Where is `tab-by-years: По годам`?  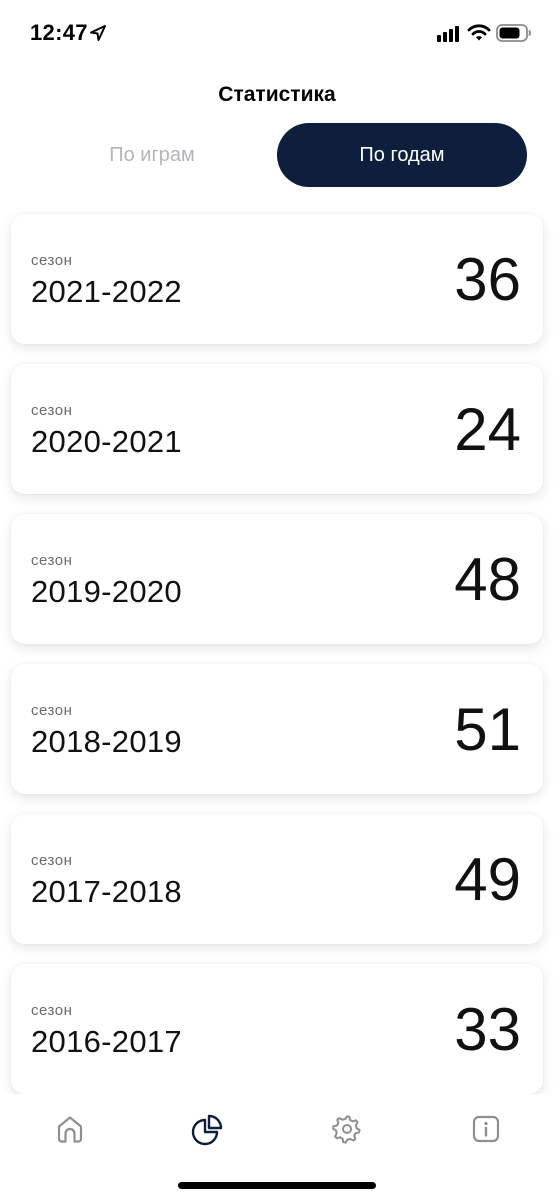 tab-by-years: По годам is located at coordinates (402, 155).